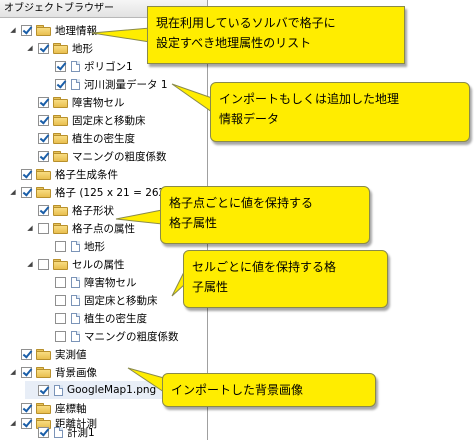  I want to click on callout-line: インポートもしくは追加した地理, so click(309, 99).